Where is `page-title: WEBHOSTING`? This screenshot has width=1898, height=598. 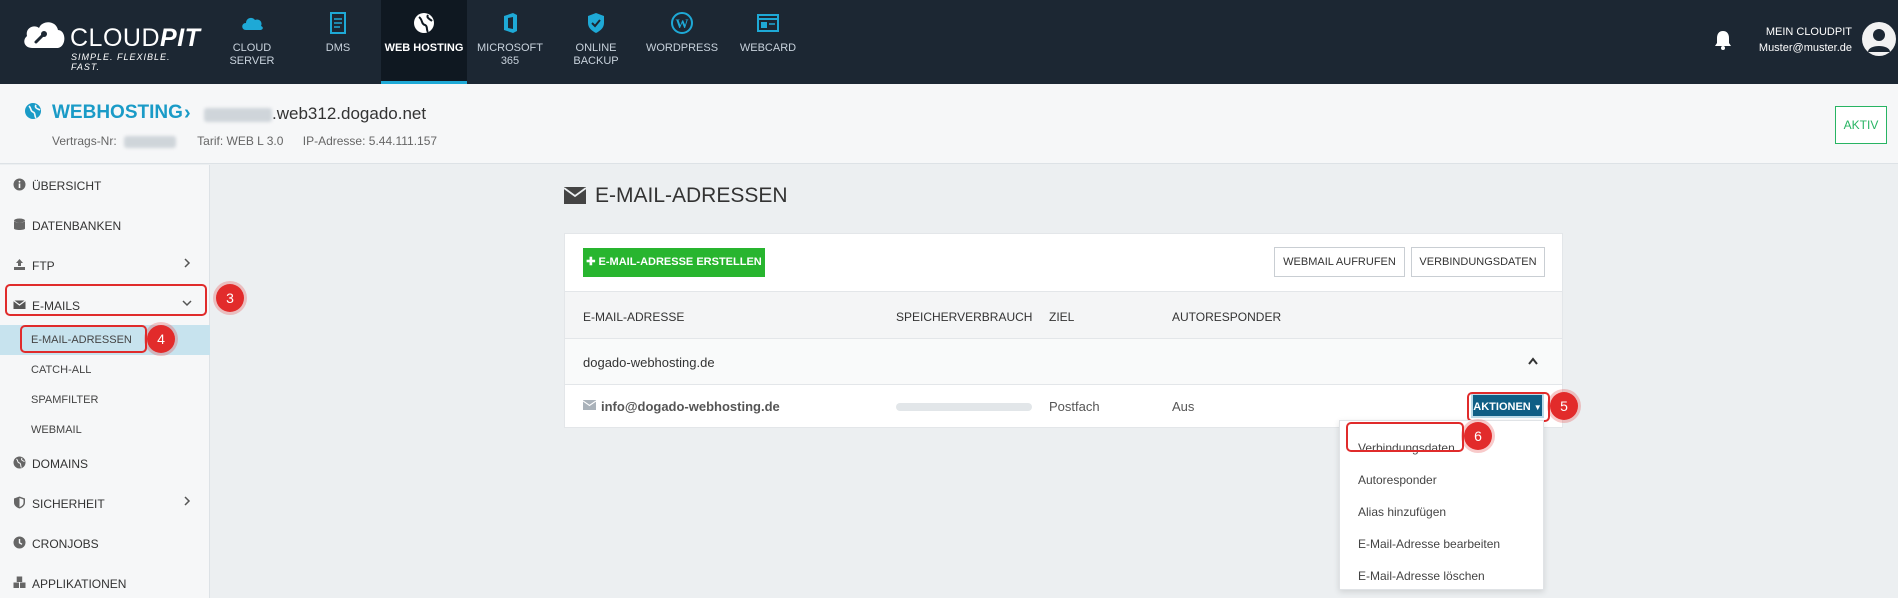 page-title: WEBHOSTING is located at coordinates (117, 112).